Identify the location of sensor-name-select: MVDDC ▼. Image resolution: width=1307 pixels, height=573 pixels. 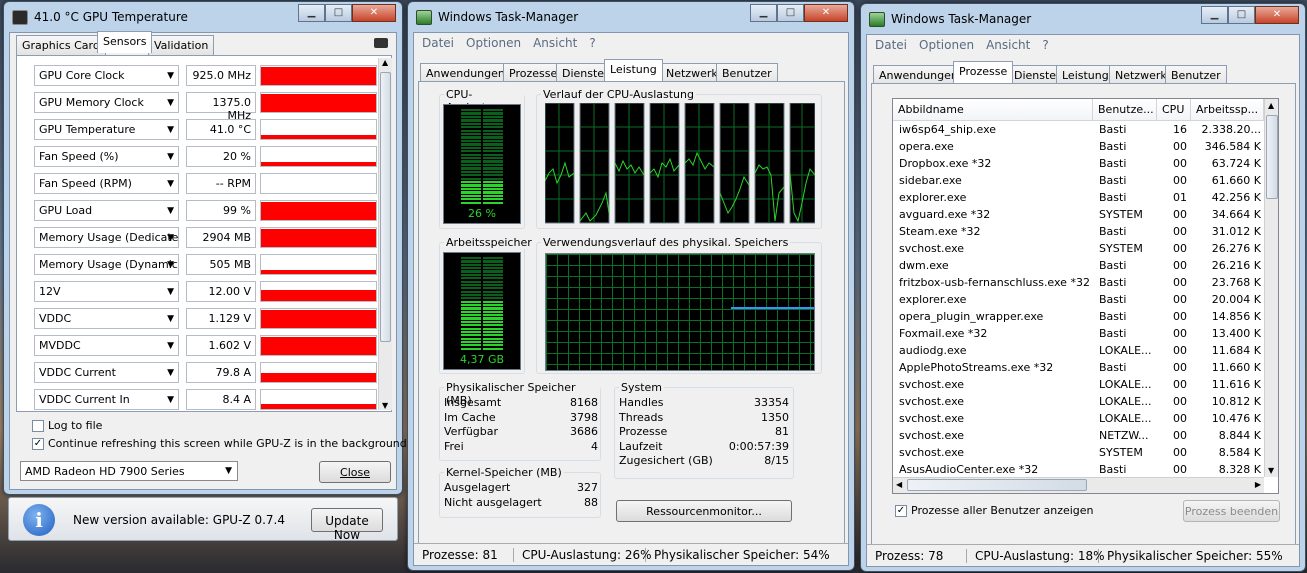
(106, 345).